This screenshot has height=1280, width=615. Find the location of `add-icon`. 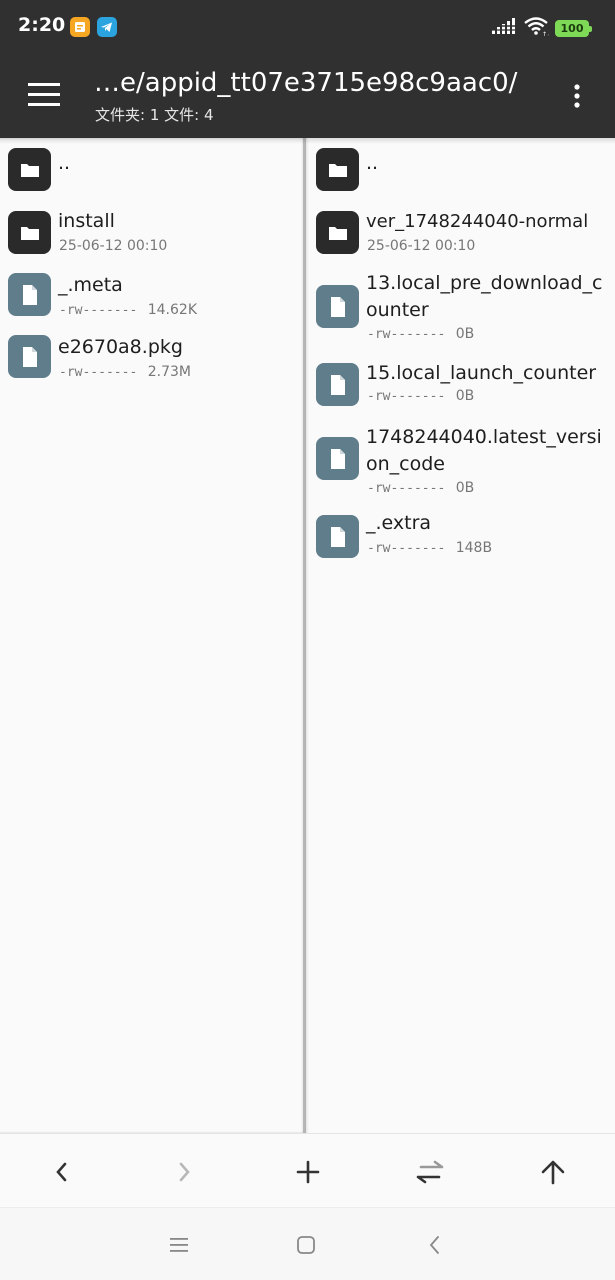

add-icon is located at coordinates (308, 1172).